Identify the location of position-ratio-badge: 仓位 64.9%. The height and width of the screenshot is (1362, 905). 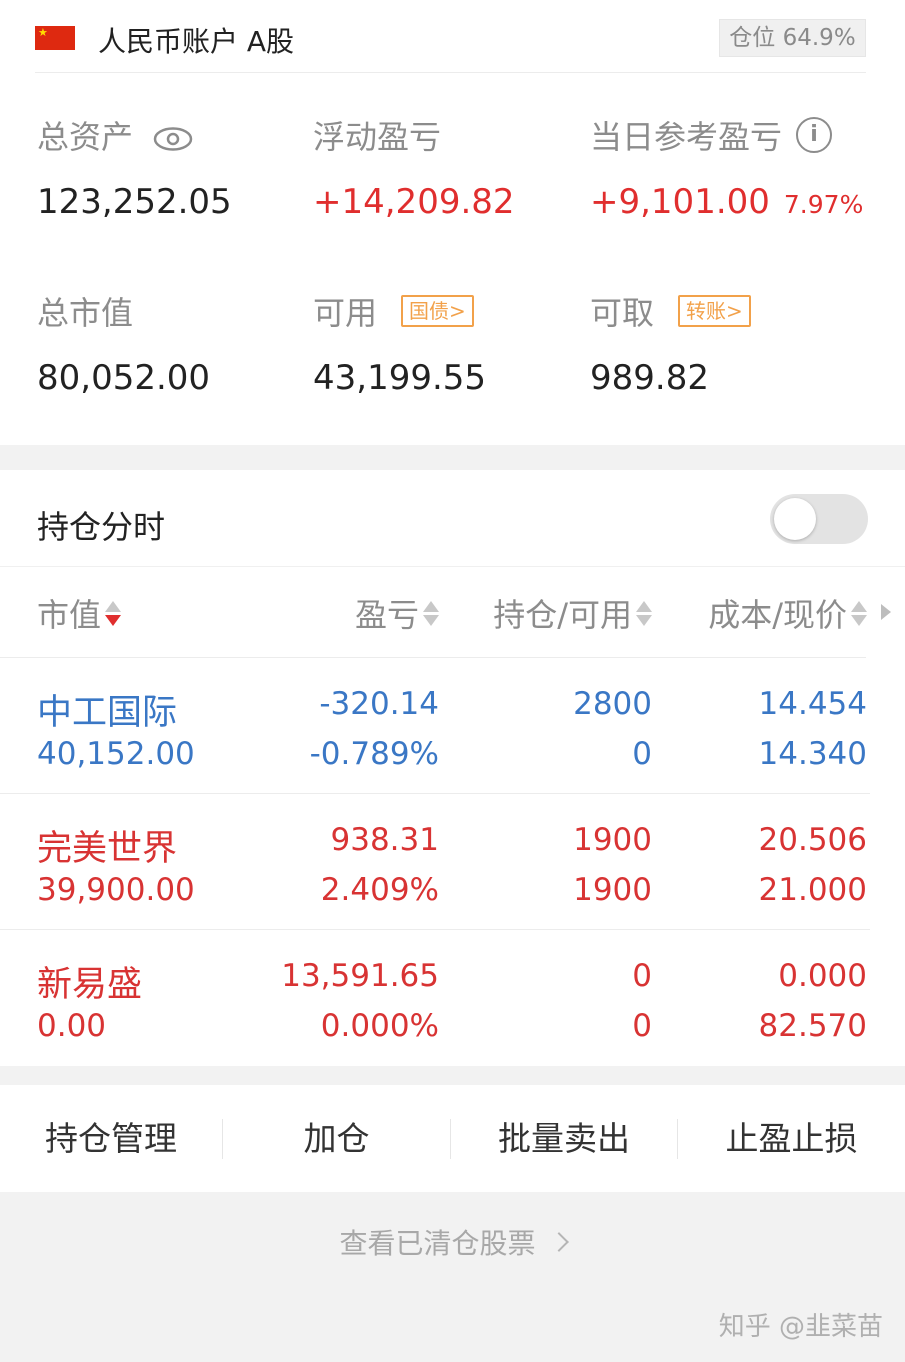
(792, 38).